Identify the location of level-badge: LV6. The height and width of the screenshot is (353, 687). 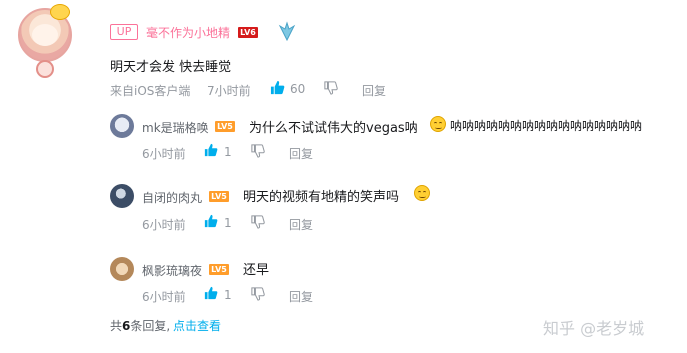
(248, 32).